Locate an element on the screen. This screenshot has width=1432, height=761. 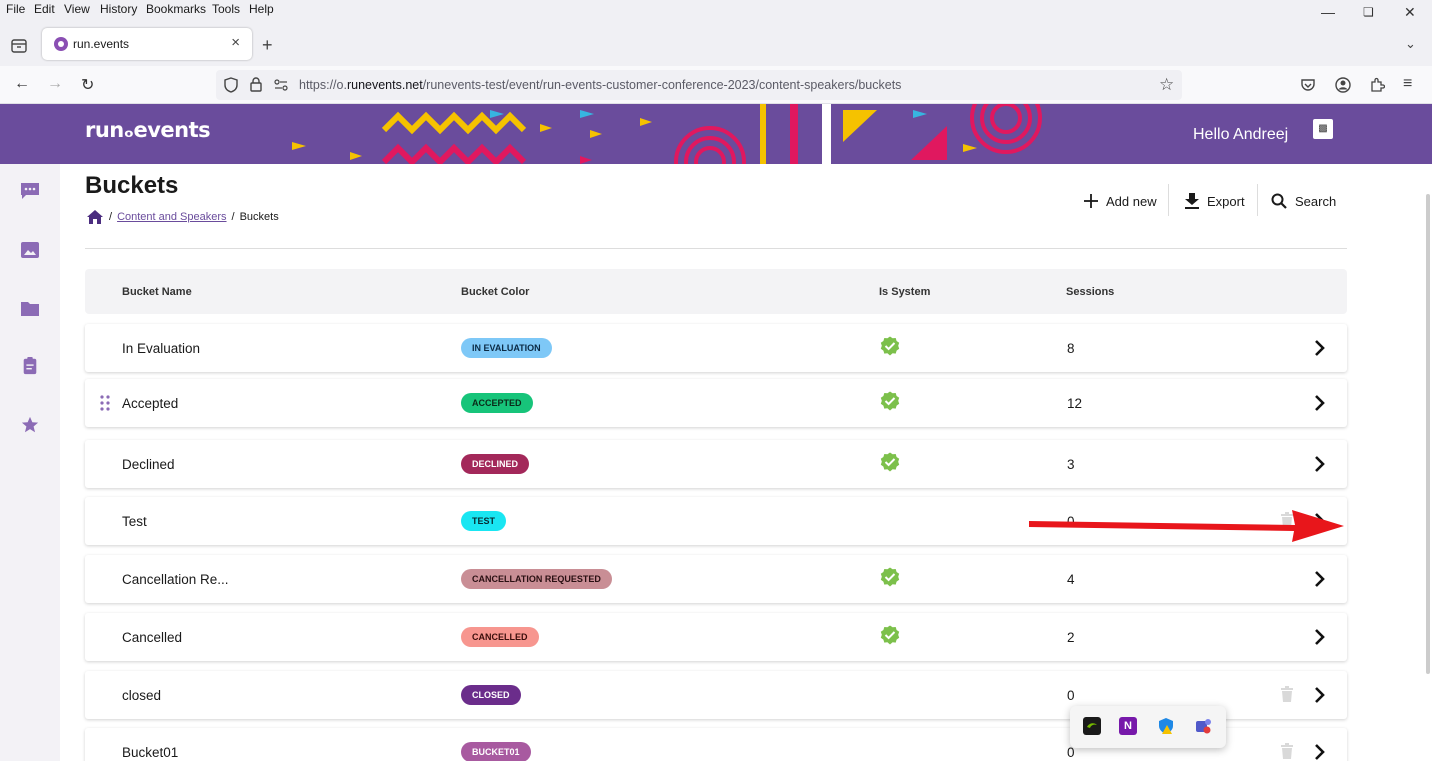
menu-history: History is located at coordinates (118, 9).